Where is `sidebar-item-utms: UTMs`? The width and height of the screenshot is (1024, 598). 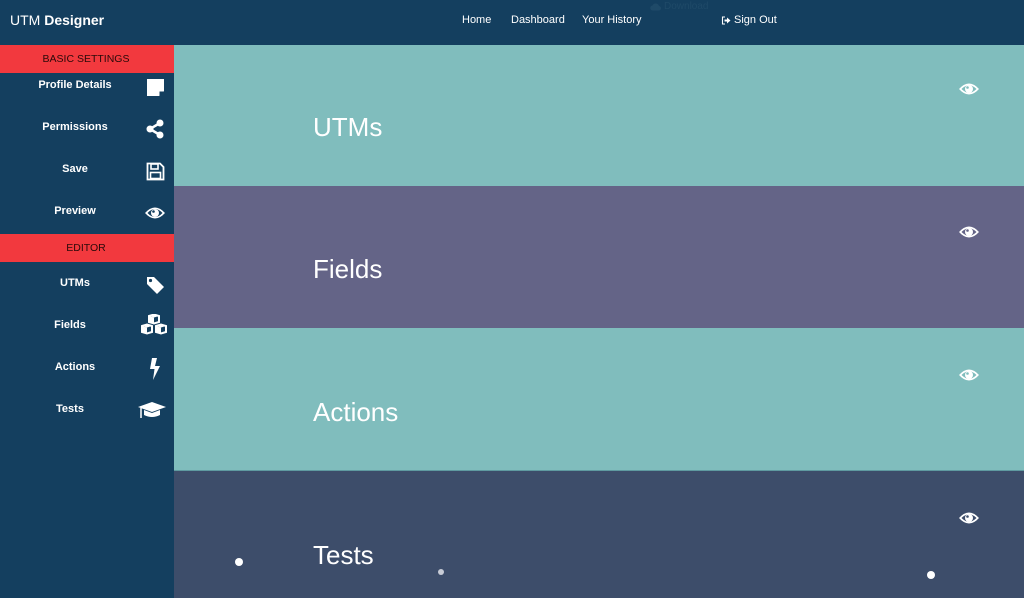
sidebar-item-utms: UTMs is located at coordinates (87, 283).